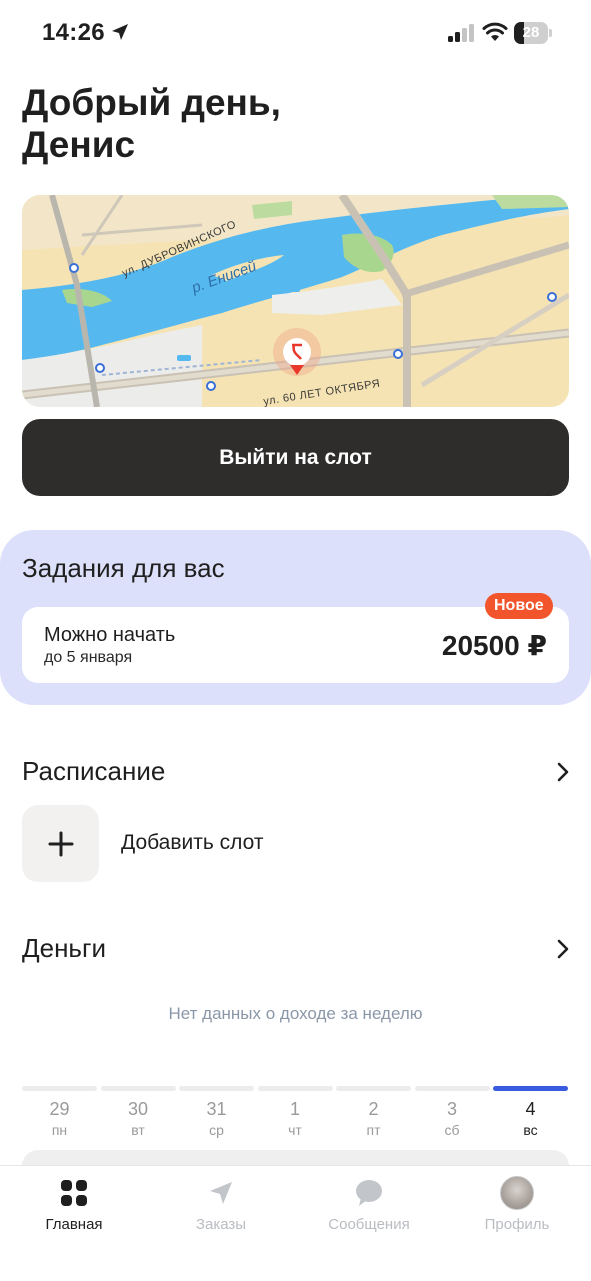 The image size is (591, 1281). What do you see at coordinates (88, 657) in the screenshot?
I see `task-deadline: до 5 января` at bounding box center [88, 657].